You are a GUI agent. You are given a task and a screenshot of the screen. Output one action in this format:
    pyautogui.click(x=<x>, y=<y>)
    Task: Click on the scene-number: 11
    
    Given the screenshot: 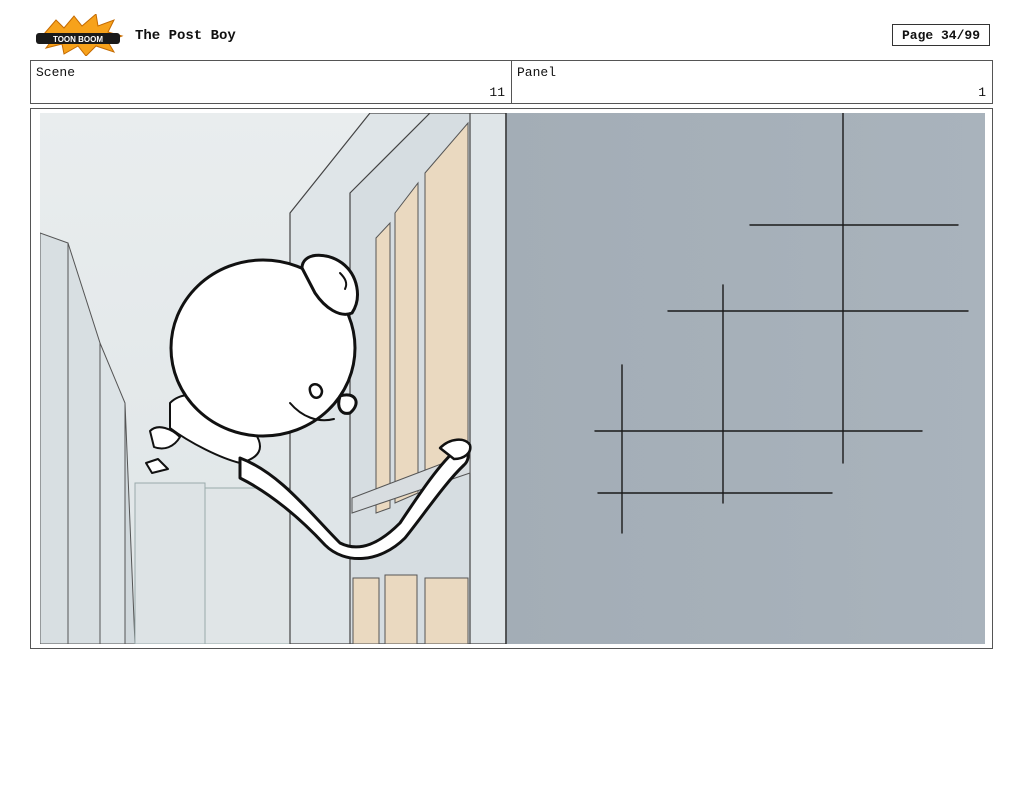 What is the action you would take?
    pyautogui.click(x=497, y=92)
    